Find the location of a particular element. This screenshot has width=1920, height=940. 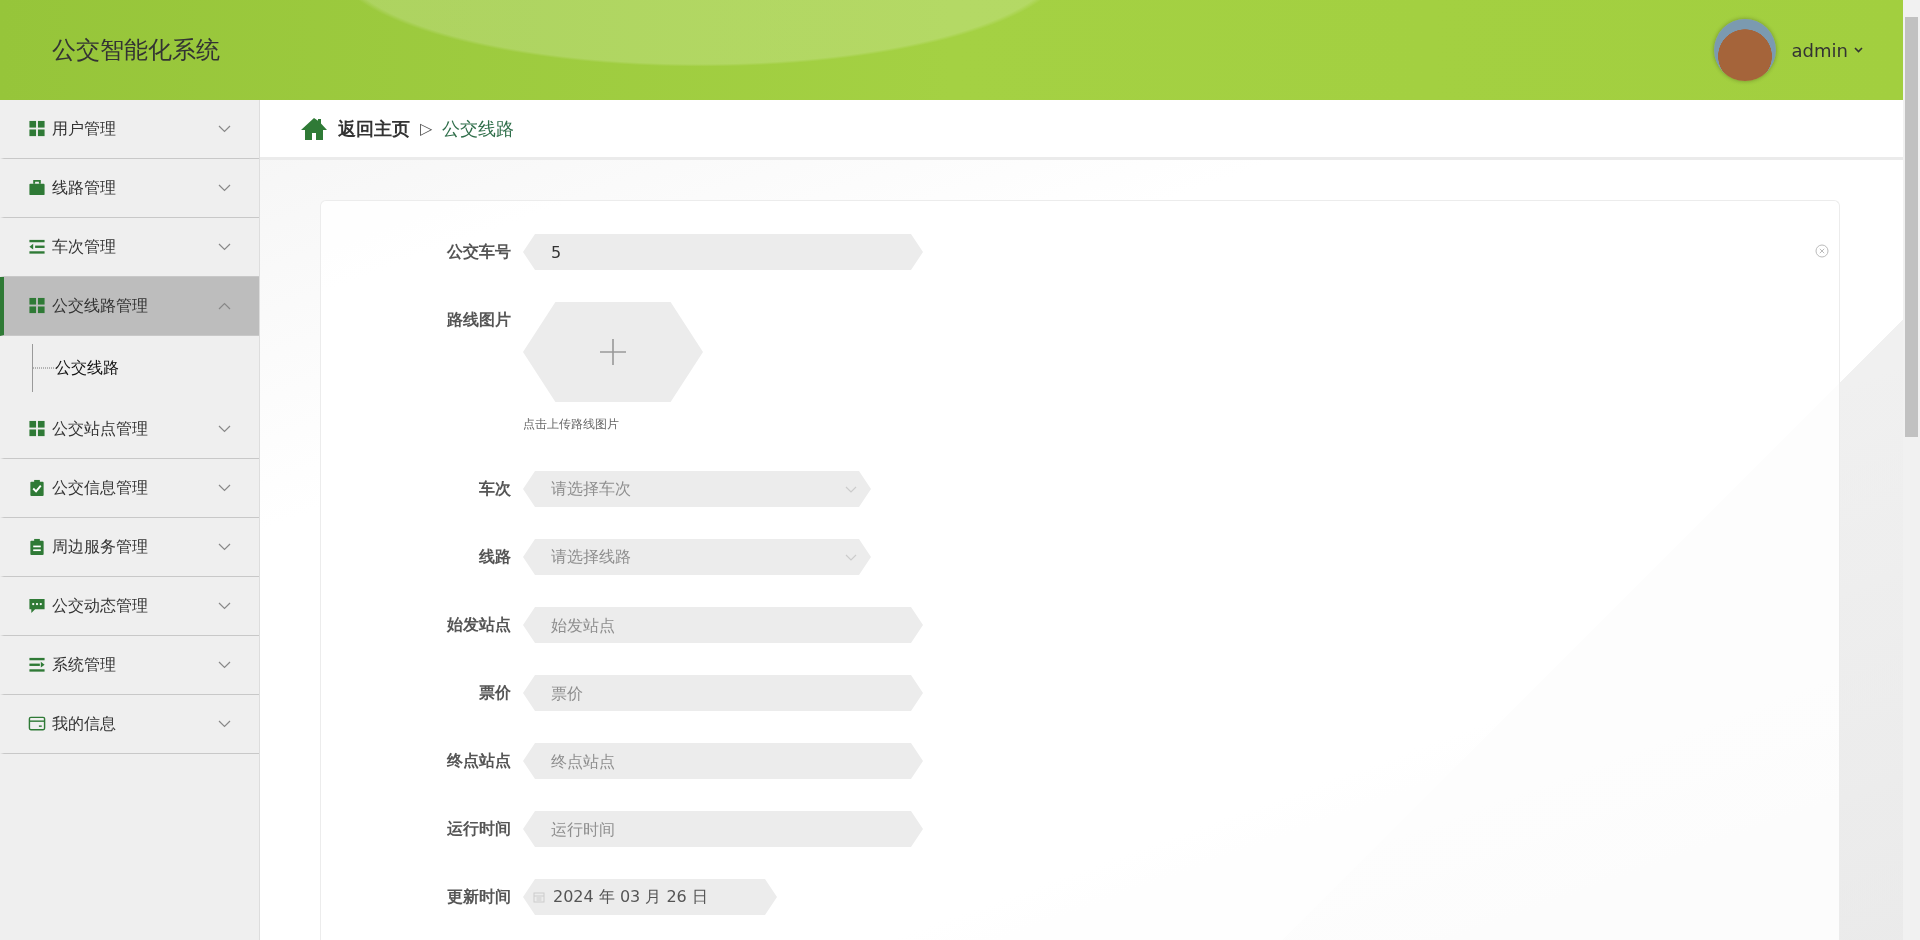

clipboard-icon is located at coordinates (37, 547).